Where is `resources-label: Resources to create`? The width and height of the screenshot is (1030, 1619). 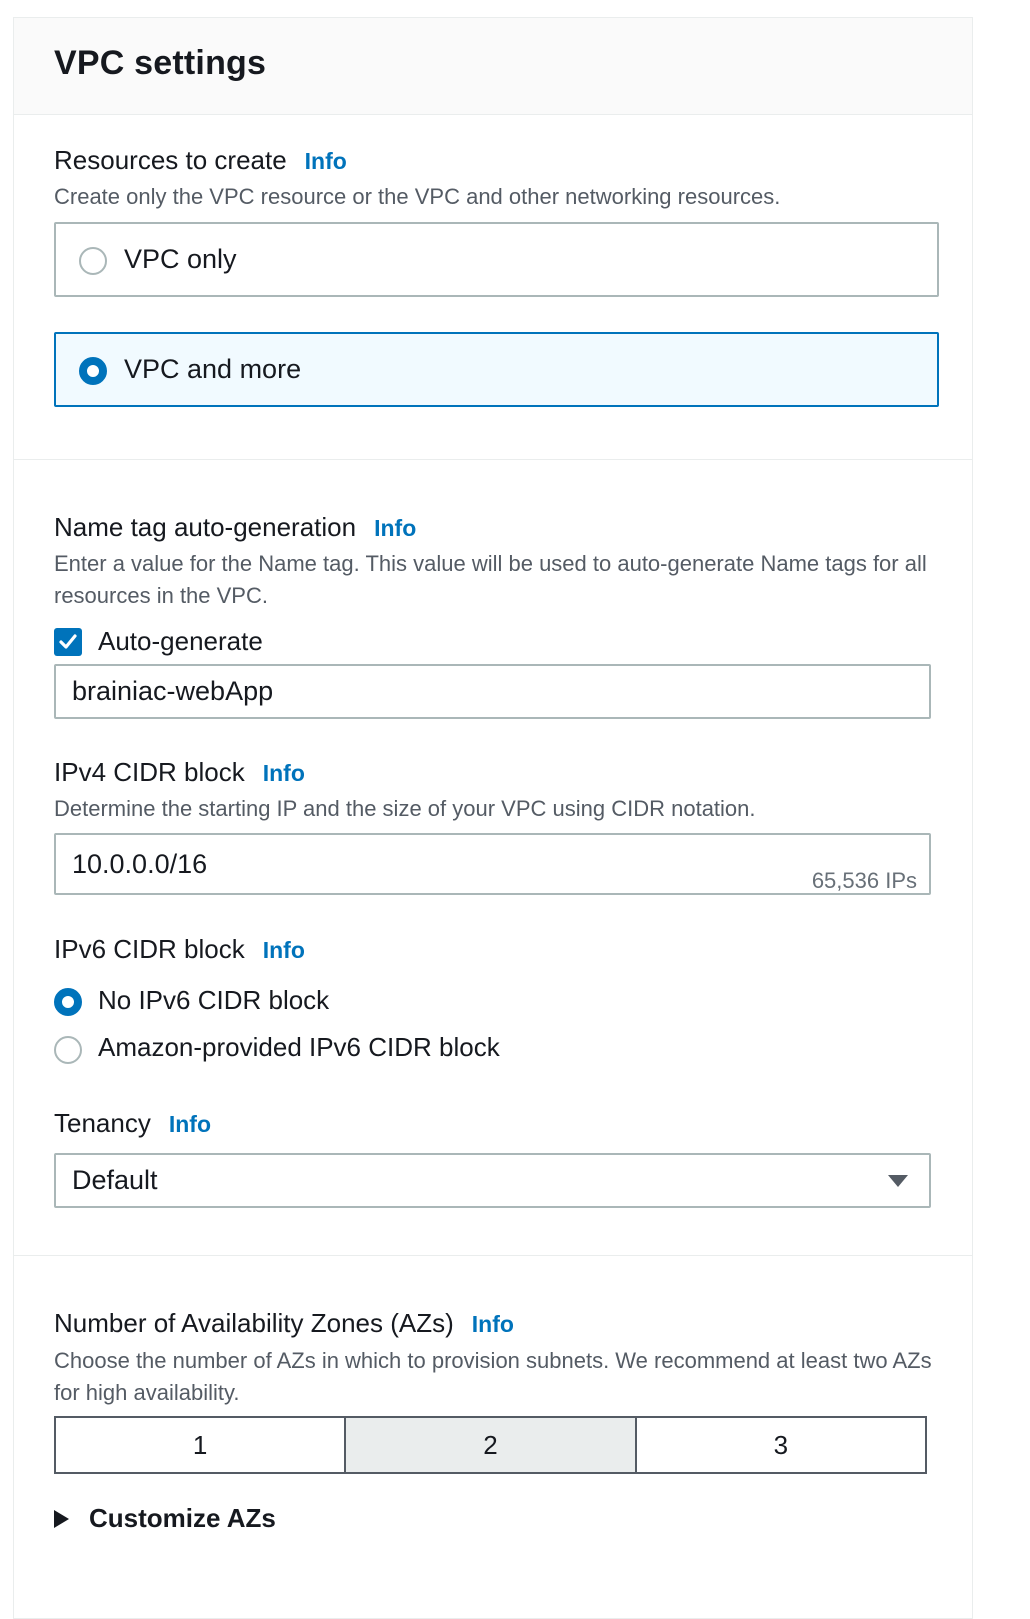 resources-label: Resources to create is located at coordinates (170, 160).